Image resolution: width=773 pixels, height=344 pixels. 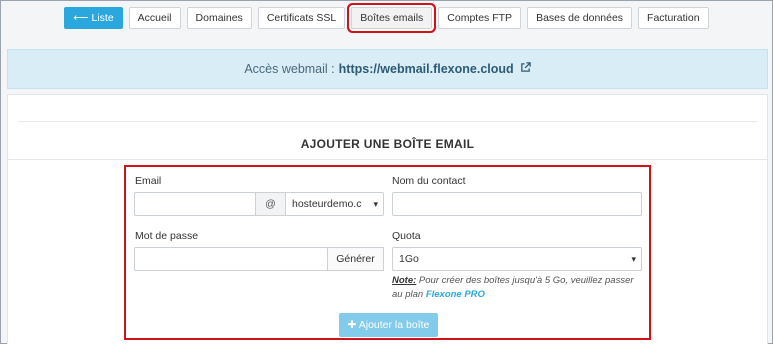 I want to click on tab-domaines: Domaines, so click(x=219, y=18).